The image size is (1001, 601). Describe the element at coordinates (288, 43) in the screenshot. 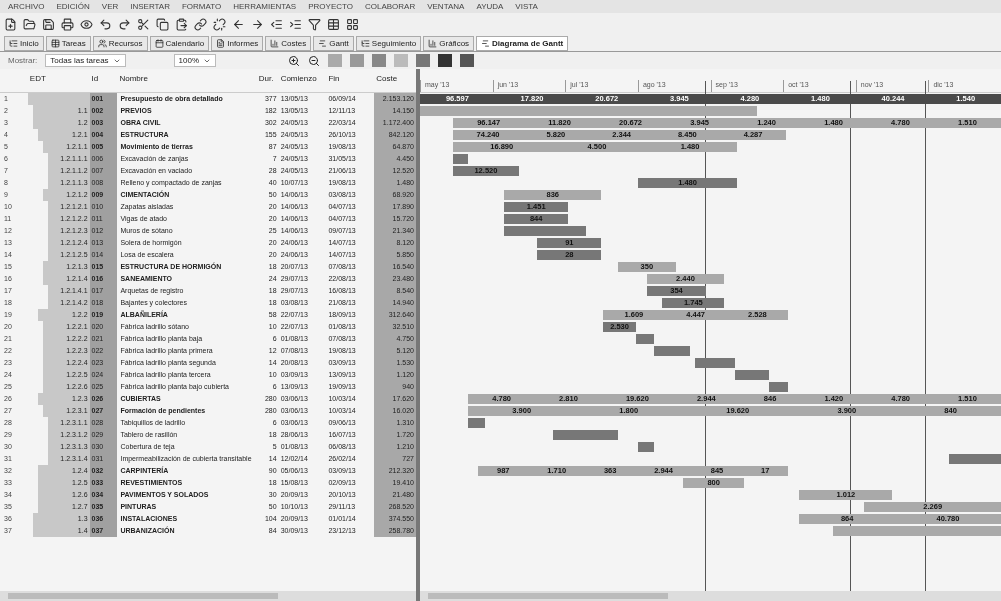

I see `view-tab: Costes` at that location.